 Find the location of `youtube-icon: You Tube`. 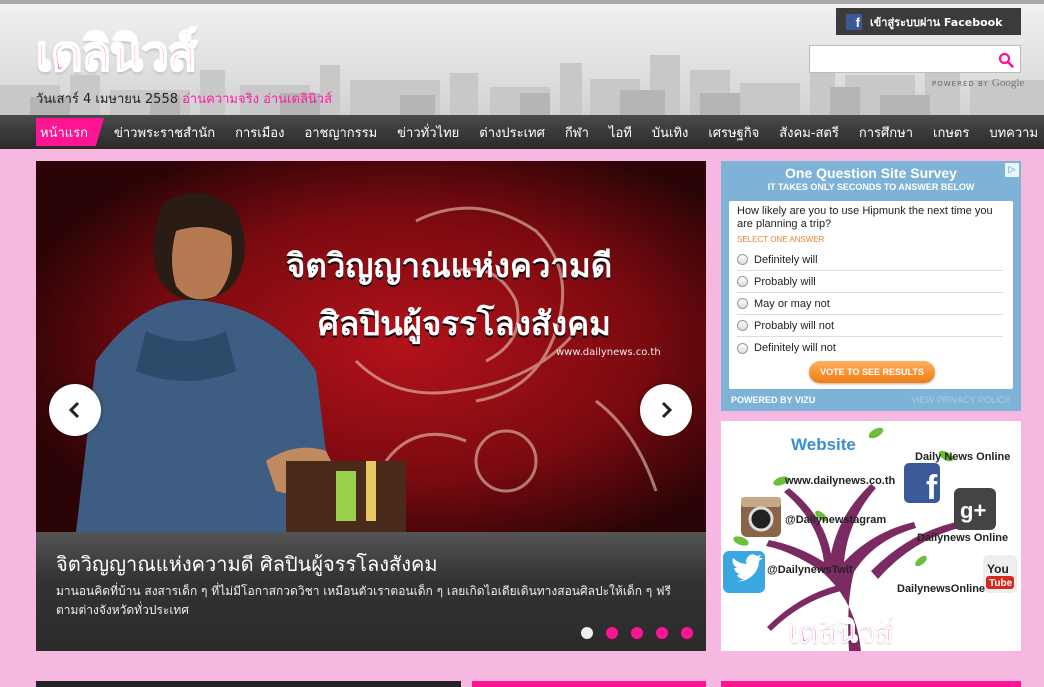

youtube-icon: You Tube is located at coordinates (1000, 574).